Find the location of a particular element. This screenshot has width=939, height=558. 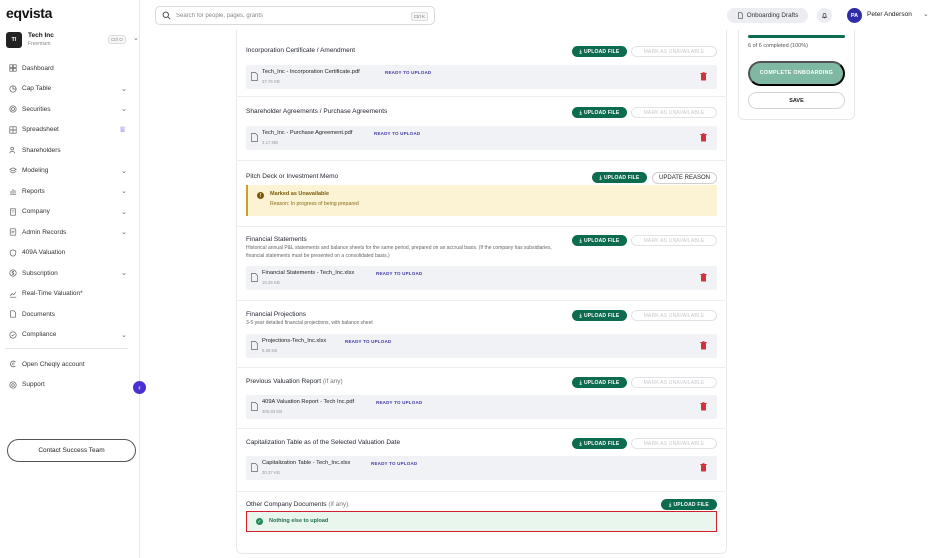

document-title: Incorporation Certificate / Amendment is located at coordinates (301, 50).